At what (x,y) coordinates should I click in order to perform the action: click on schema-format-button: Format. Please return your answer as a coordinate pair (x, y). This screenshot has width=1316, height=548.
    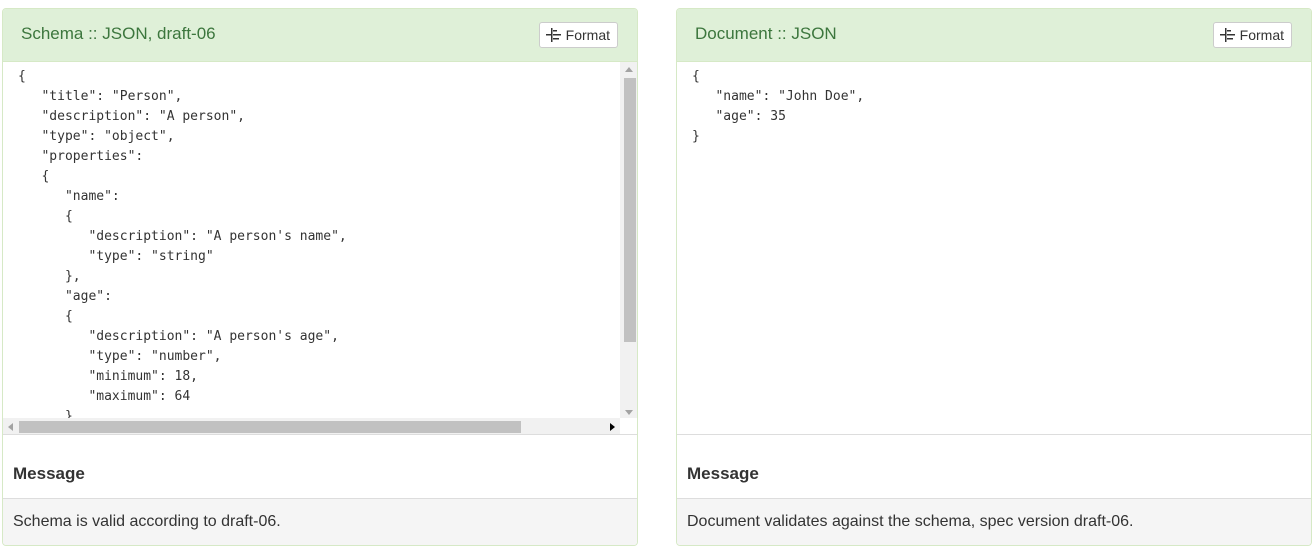
    Looking at the image, I should click on (578, 35).